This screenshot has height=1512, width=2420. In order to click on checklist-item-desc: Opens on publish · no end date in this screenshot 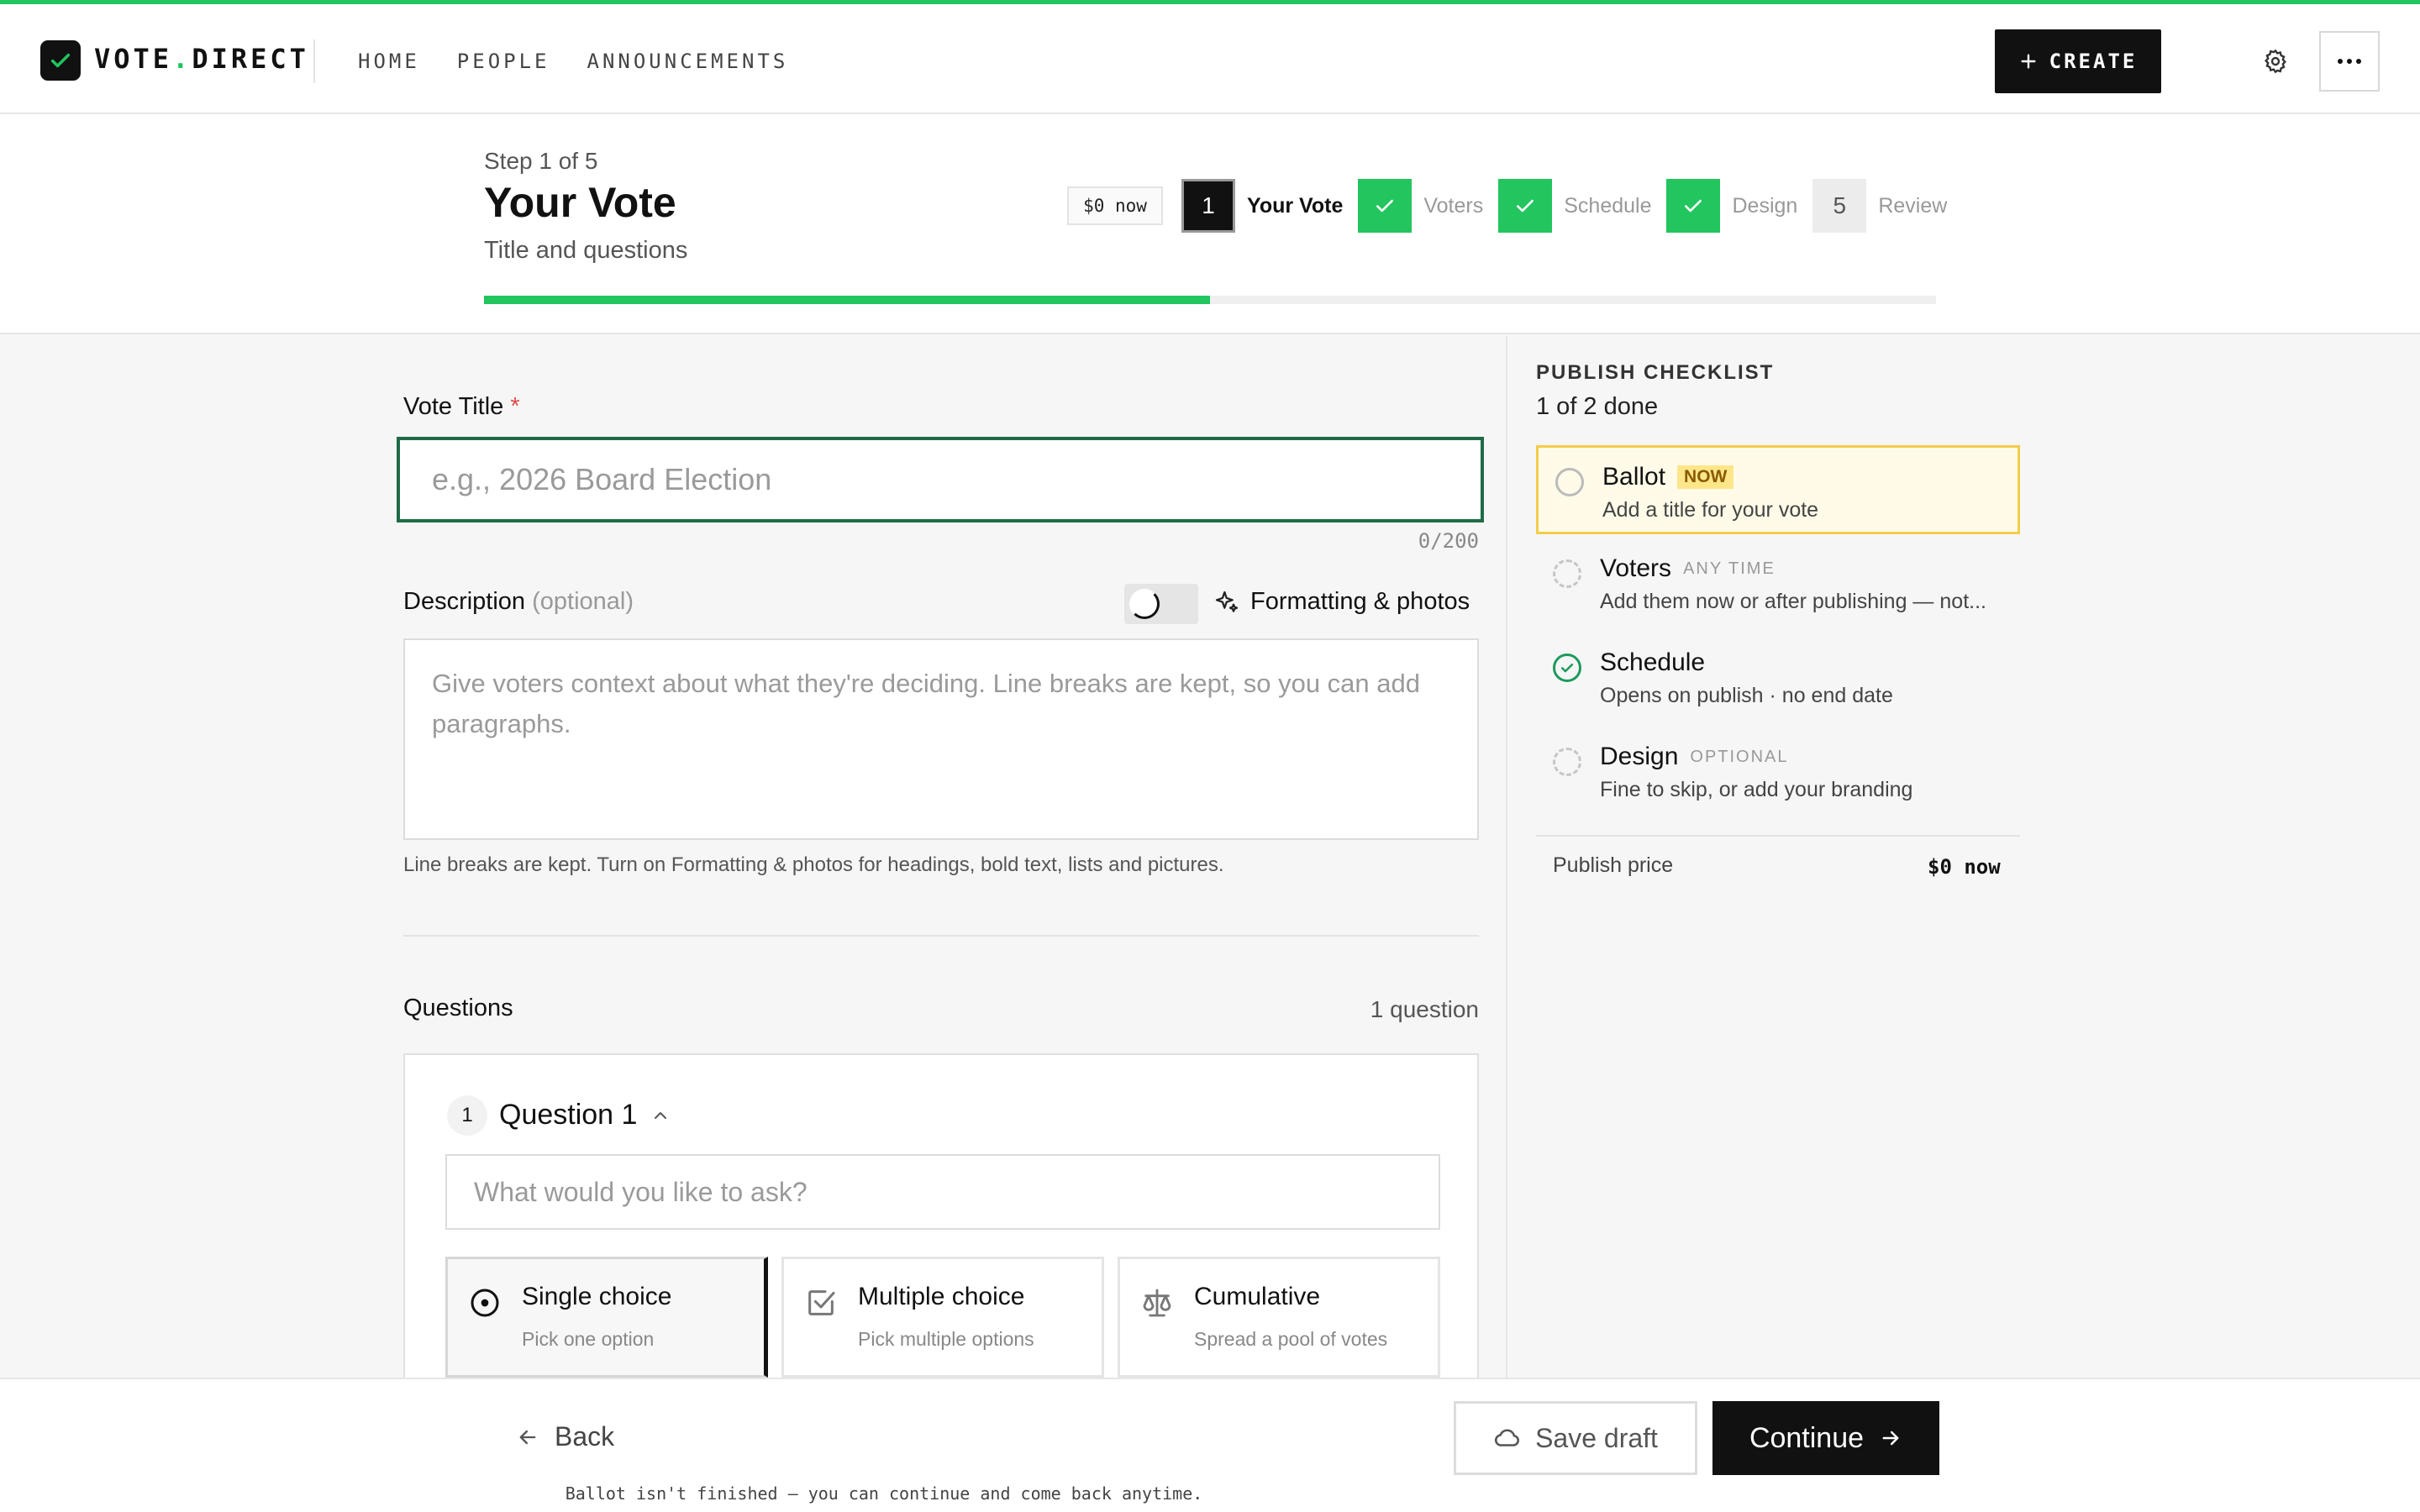, I will do `click(1746, 695)`.